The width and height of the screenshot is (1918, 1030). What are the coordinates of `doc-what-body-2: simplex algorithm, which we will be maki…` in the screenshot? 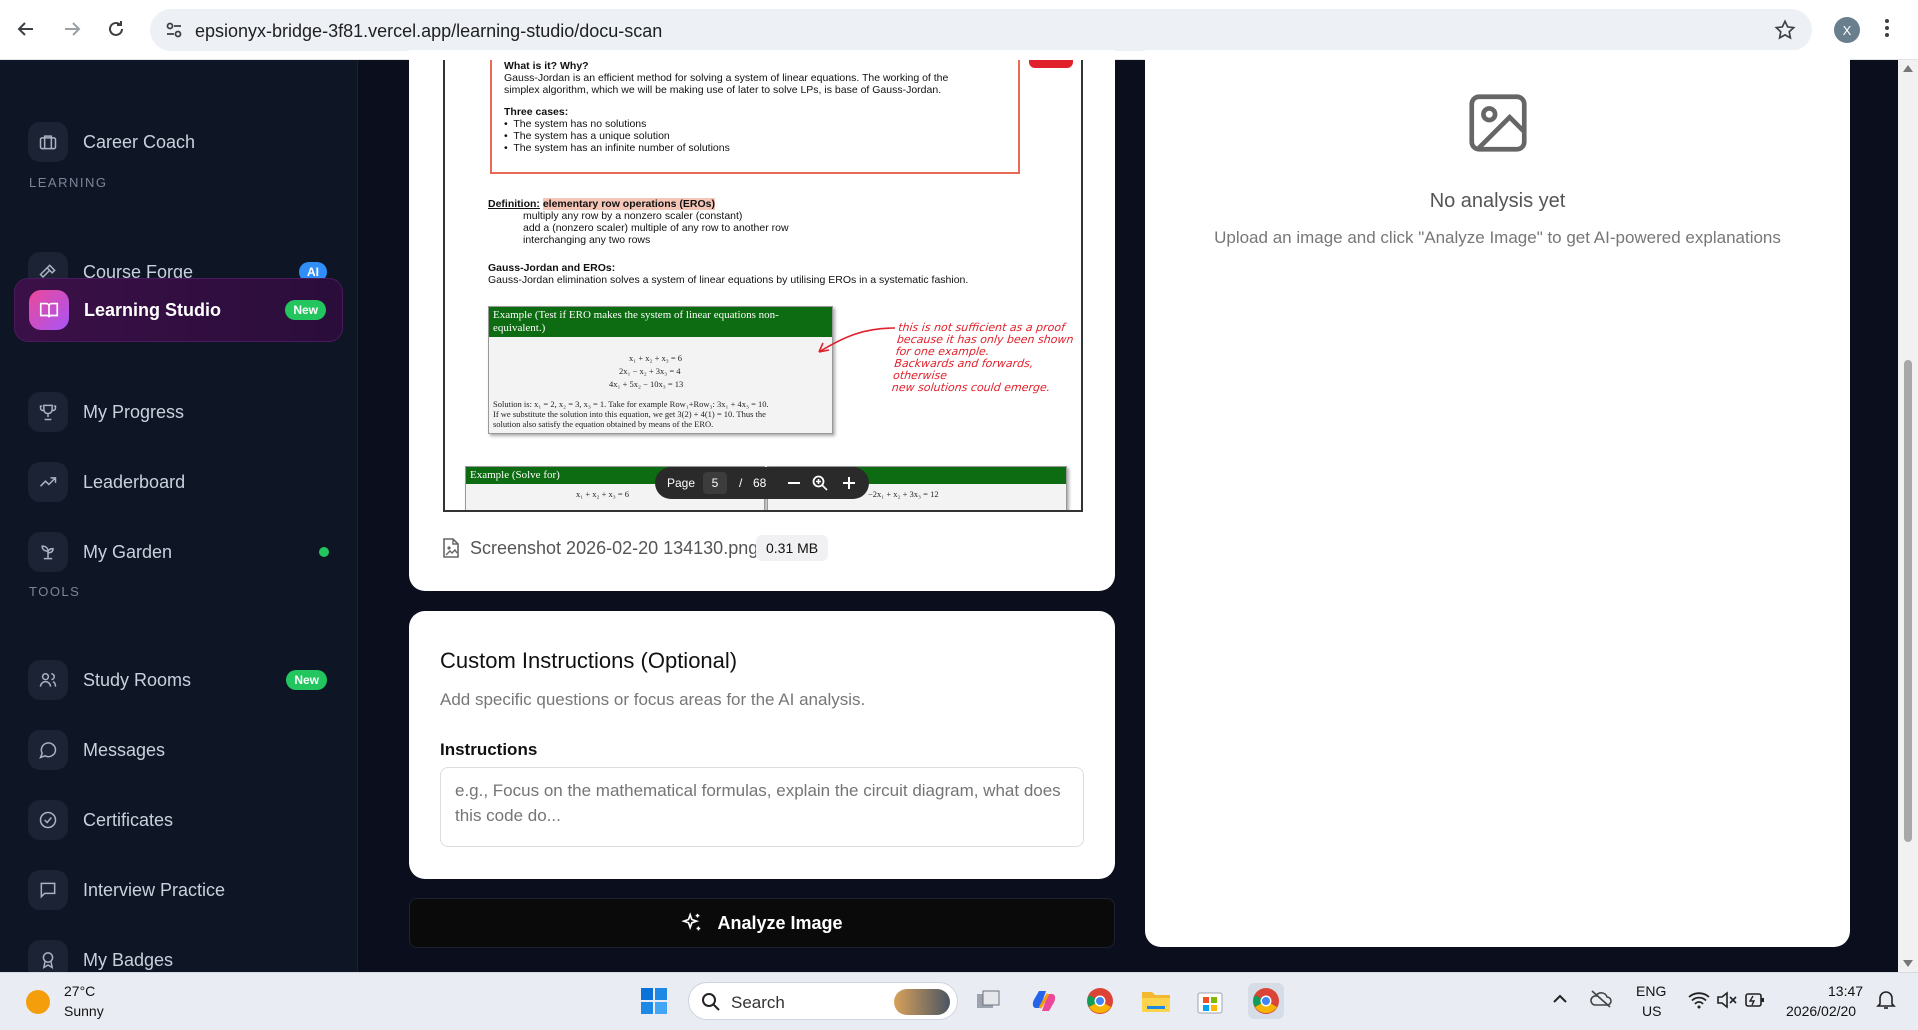 It's located at (723, 90).